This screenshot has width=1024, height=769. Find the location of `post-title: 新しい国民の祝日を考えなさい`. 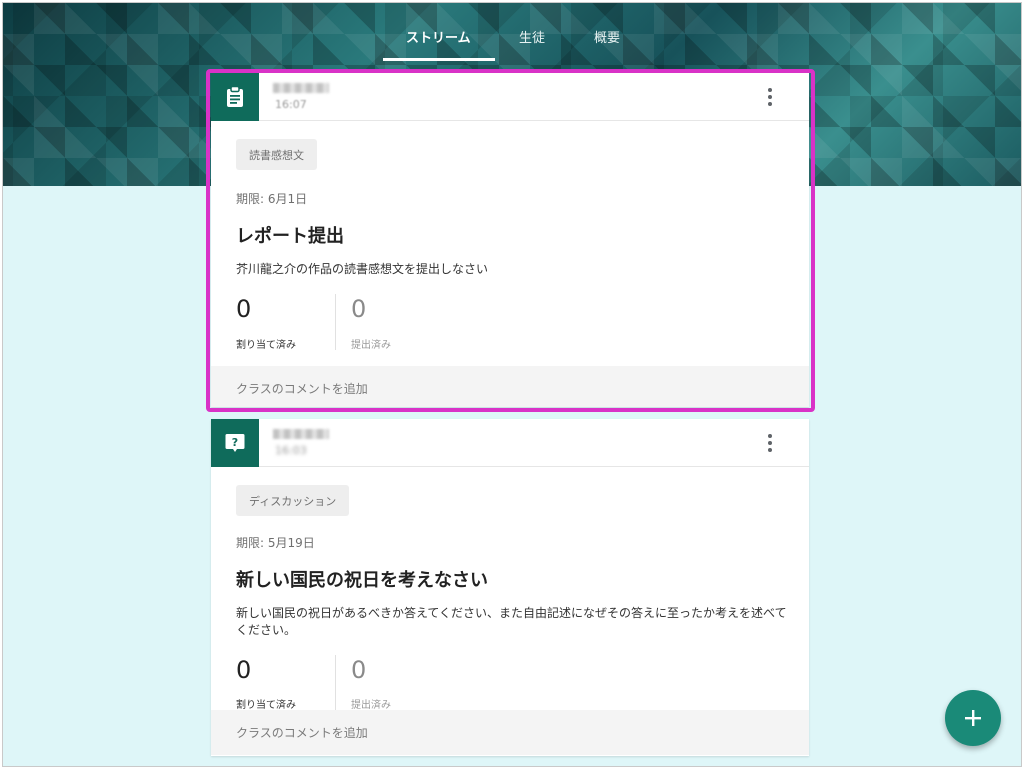

post-title: 新しい国民の祝日を考えなさい is located at coordinates (362, 579).